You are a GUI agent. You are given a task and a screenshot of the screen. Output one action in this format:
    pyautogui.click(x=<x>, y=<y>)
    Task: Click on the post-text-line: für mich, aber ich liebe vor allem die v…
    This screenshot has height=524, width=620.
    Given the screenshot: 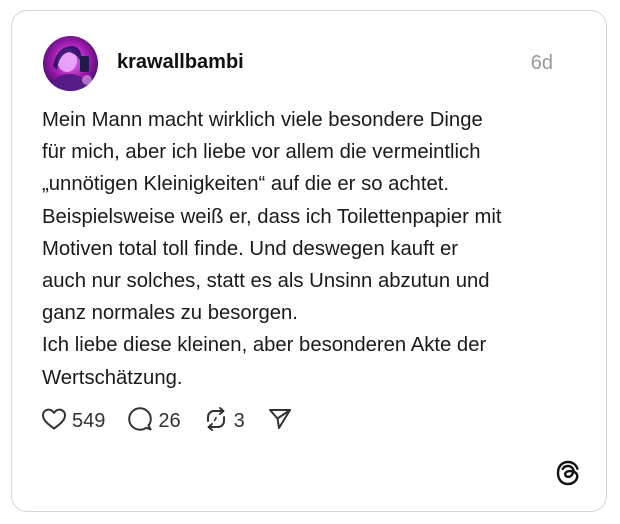 What is the action you would take?
    pyautogui.click(x=261, y=152)
    